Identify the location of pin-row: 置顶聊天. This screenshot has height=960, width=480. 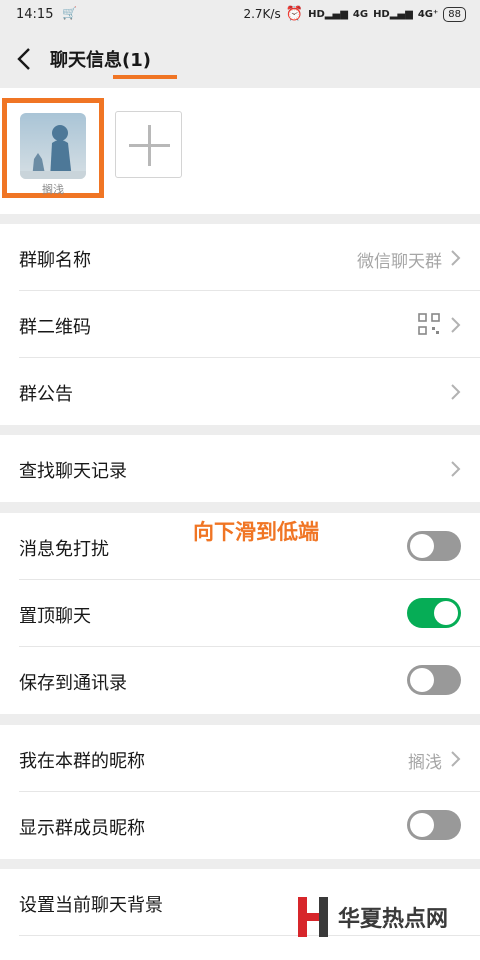
(240, 613).